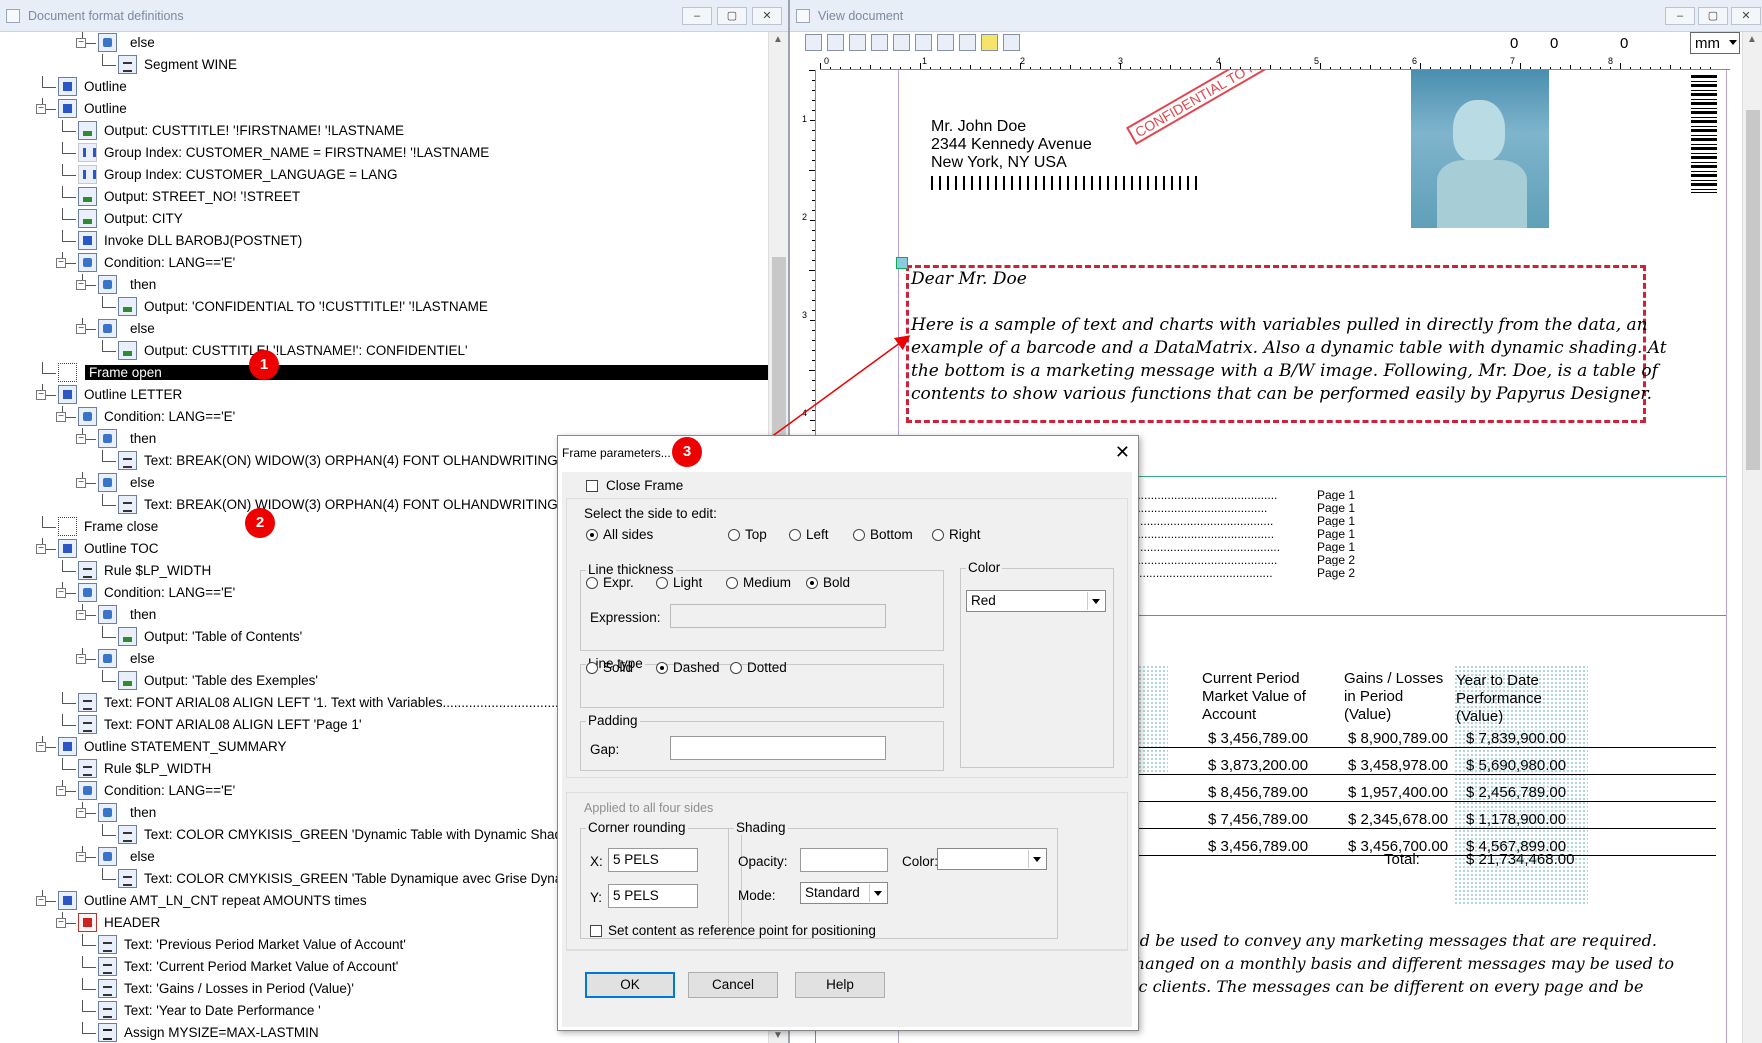 The width and height of the screenshot is (1762, 1043). What do you see at coordinates (384, 219) in the screenshot?
I see `tree-row: Output: CITY` at bounding box center [384, 219].